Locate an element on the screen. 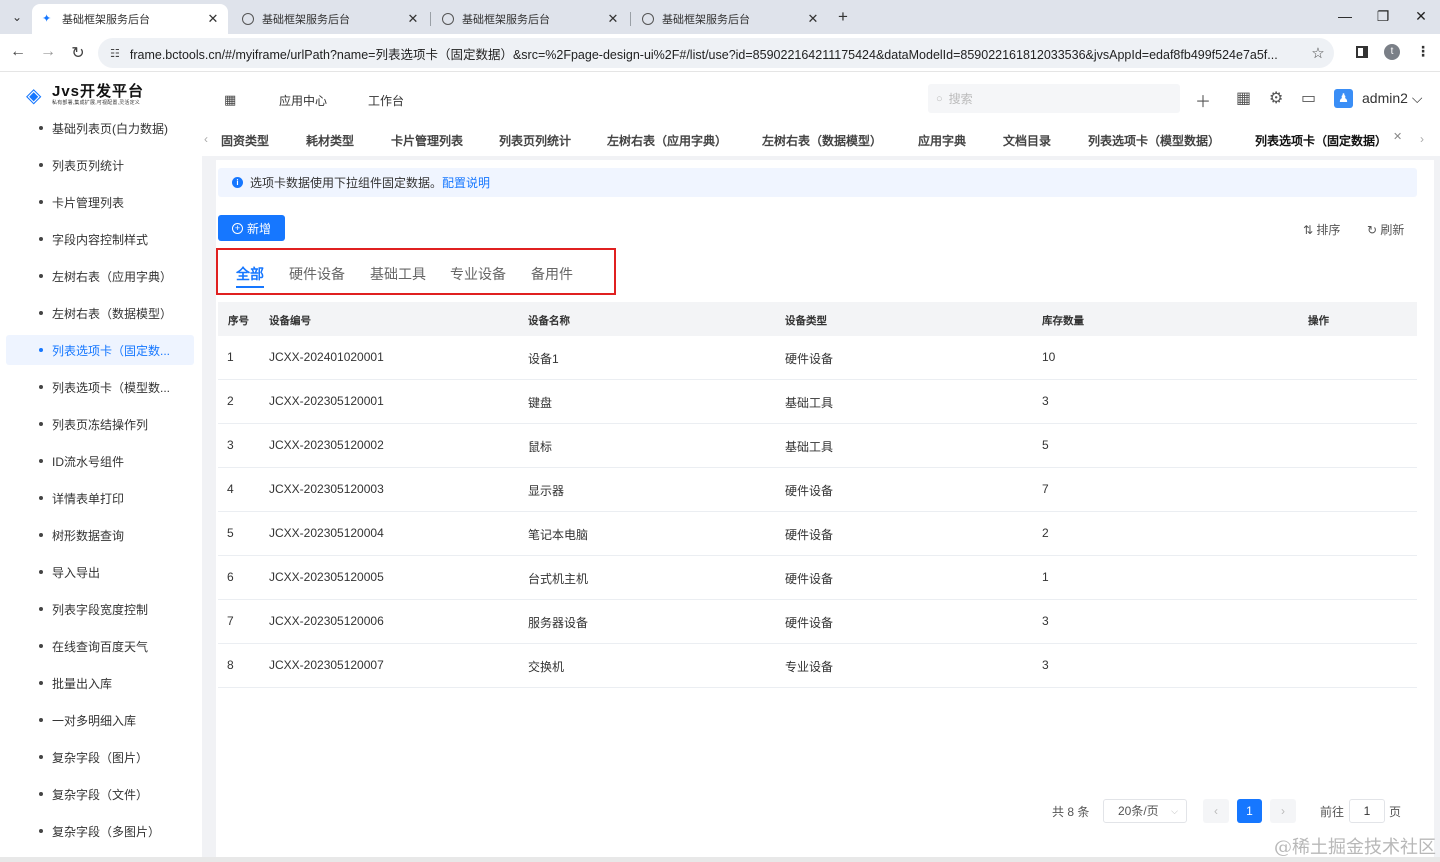  back-arrow-icon: ← is located at coordinates (18, 52).